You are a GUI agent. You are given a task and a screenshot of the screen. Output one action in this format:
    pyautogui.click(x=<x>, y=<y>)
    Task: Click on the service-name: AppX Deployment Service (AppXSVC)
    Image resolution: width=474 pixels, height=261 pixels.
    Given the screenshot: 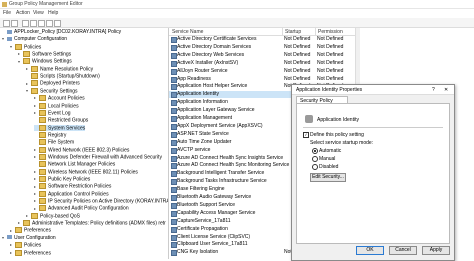 What is the action you would take?
    pyautogui.click(x=220, y=125)
    